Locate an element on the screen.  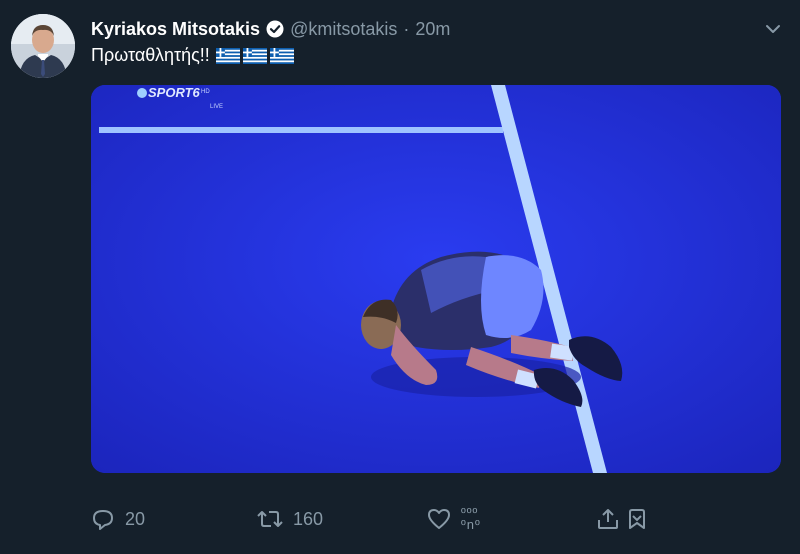
channel-live: LIVE is located at coordinates (216, 107).